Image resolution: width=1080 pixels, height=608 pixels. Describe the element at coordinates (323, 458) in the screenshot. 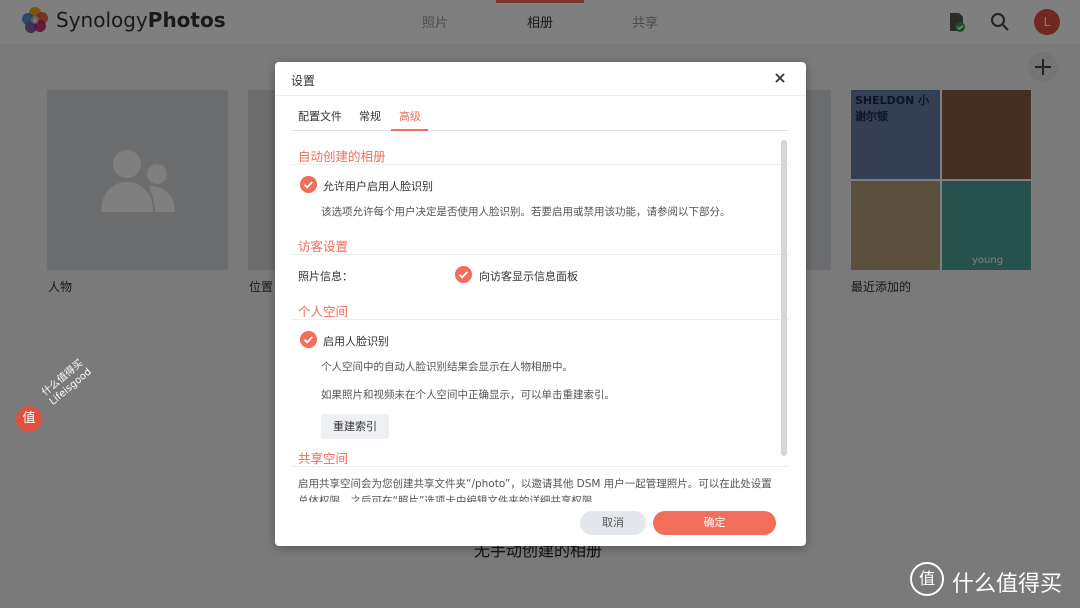

I see `section-title-shared-space: 共享空间` at that location.